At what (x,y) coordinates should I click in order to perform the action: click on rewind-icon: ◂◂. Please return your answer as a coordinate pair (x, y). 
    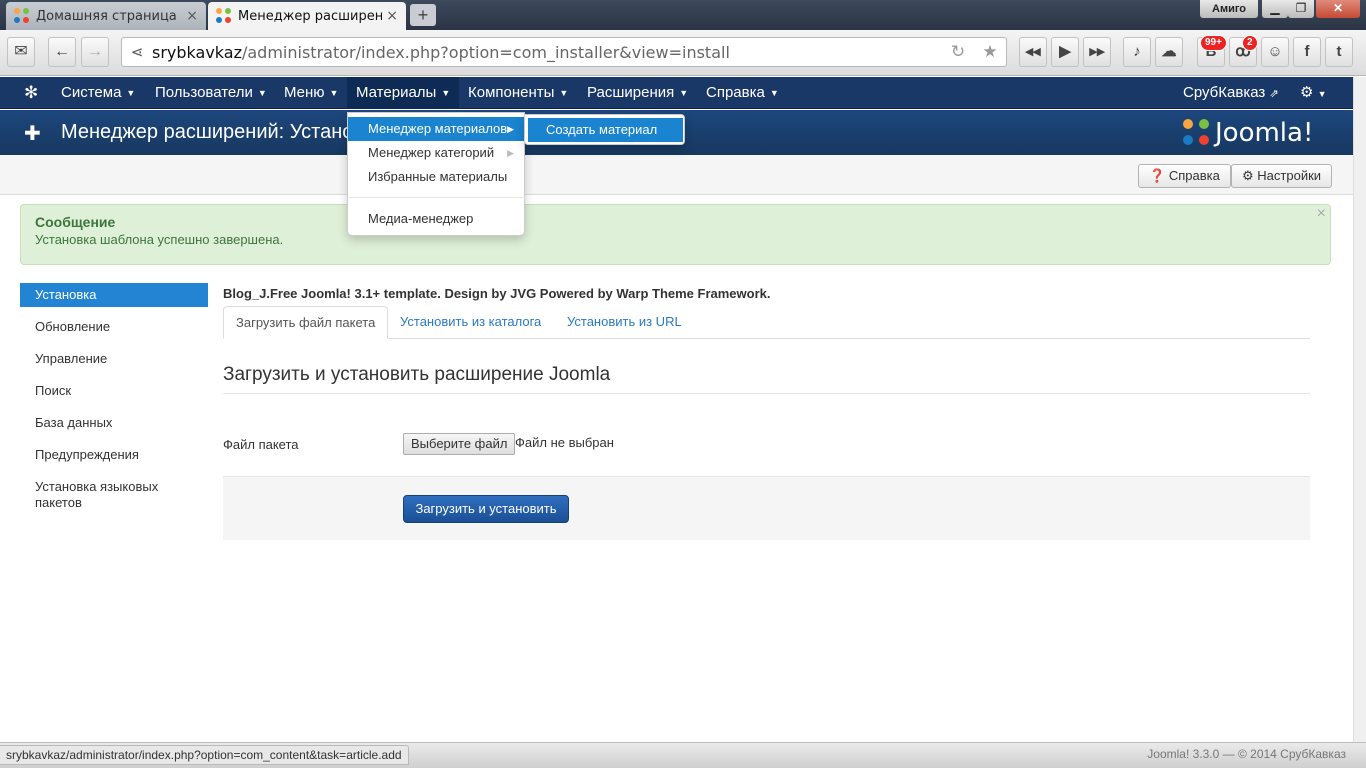
    Looking at the image, I should click on (1033, 52).